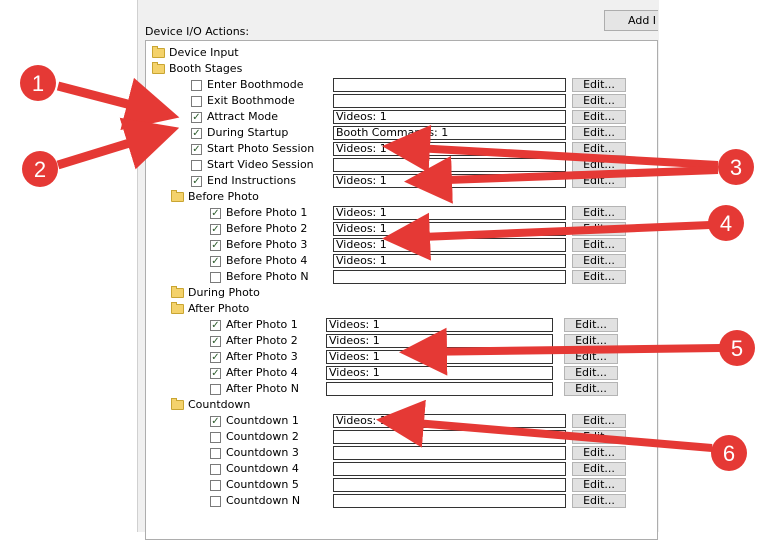  Describe the element at coordinates (736, 167) in the screenshot. I see `callout-3-number: 3` at that location.